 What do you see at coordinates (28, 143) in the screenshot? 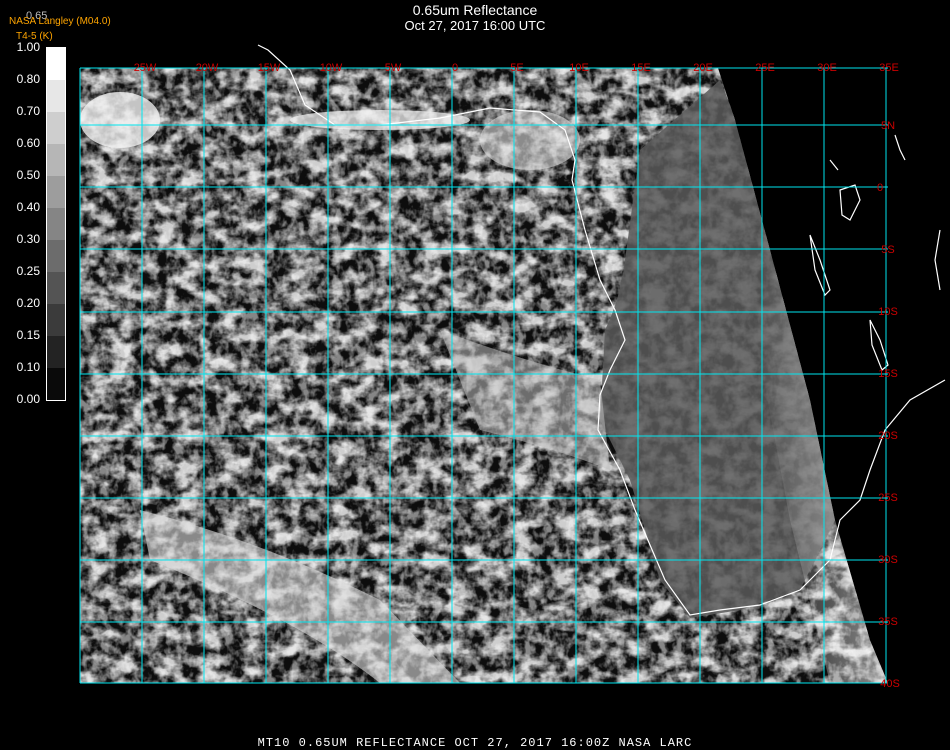
I see `legend-tick-label: 0.60` at bounding box center [28, 143].